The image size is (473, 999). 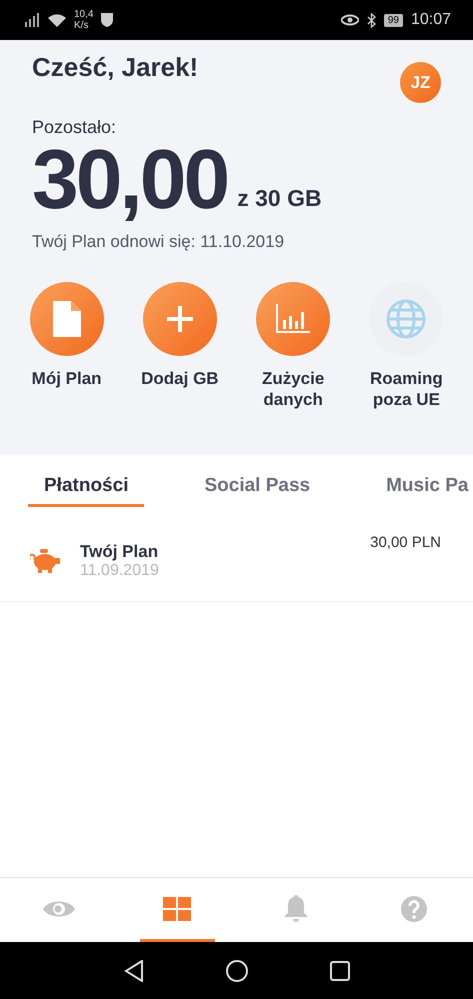 What do you see at coordinates (293, 346) in the screenshot?
I see `shortcut-button: Zużycie danych` at bounding box center [293, 346].